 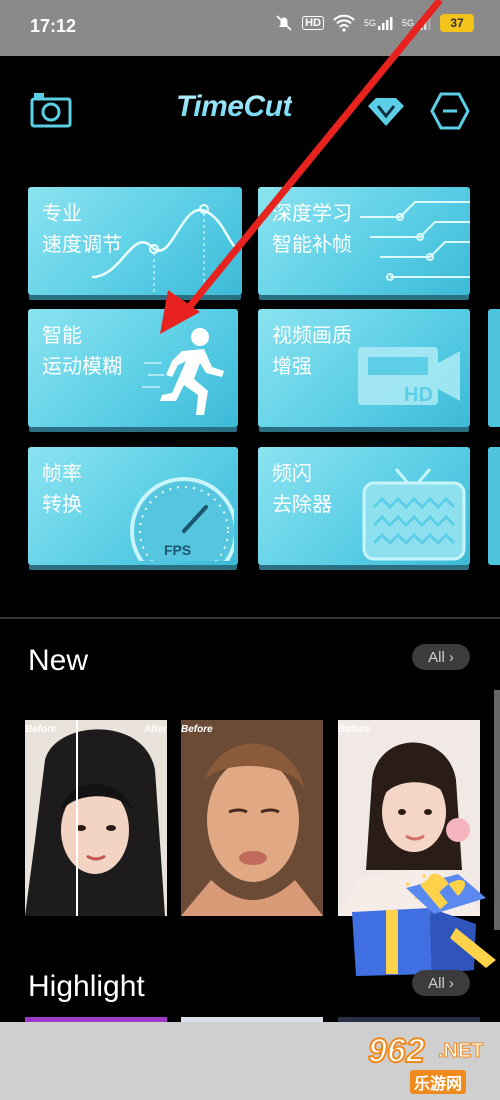 What do you see at coordinates (344, 23) in the screenshot?
I see `wifi-icon` at bounding box center [344, 23].